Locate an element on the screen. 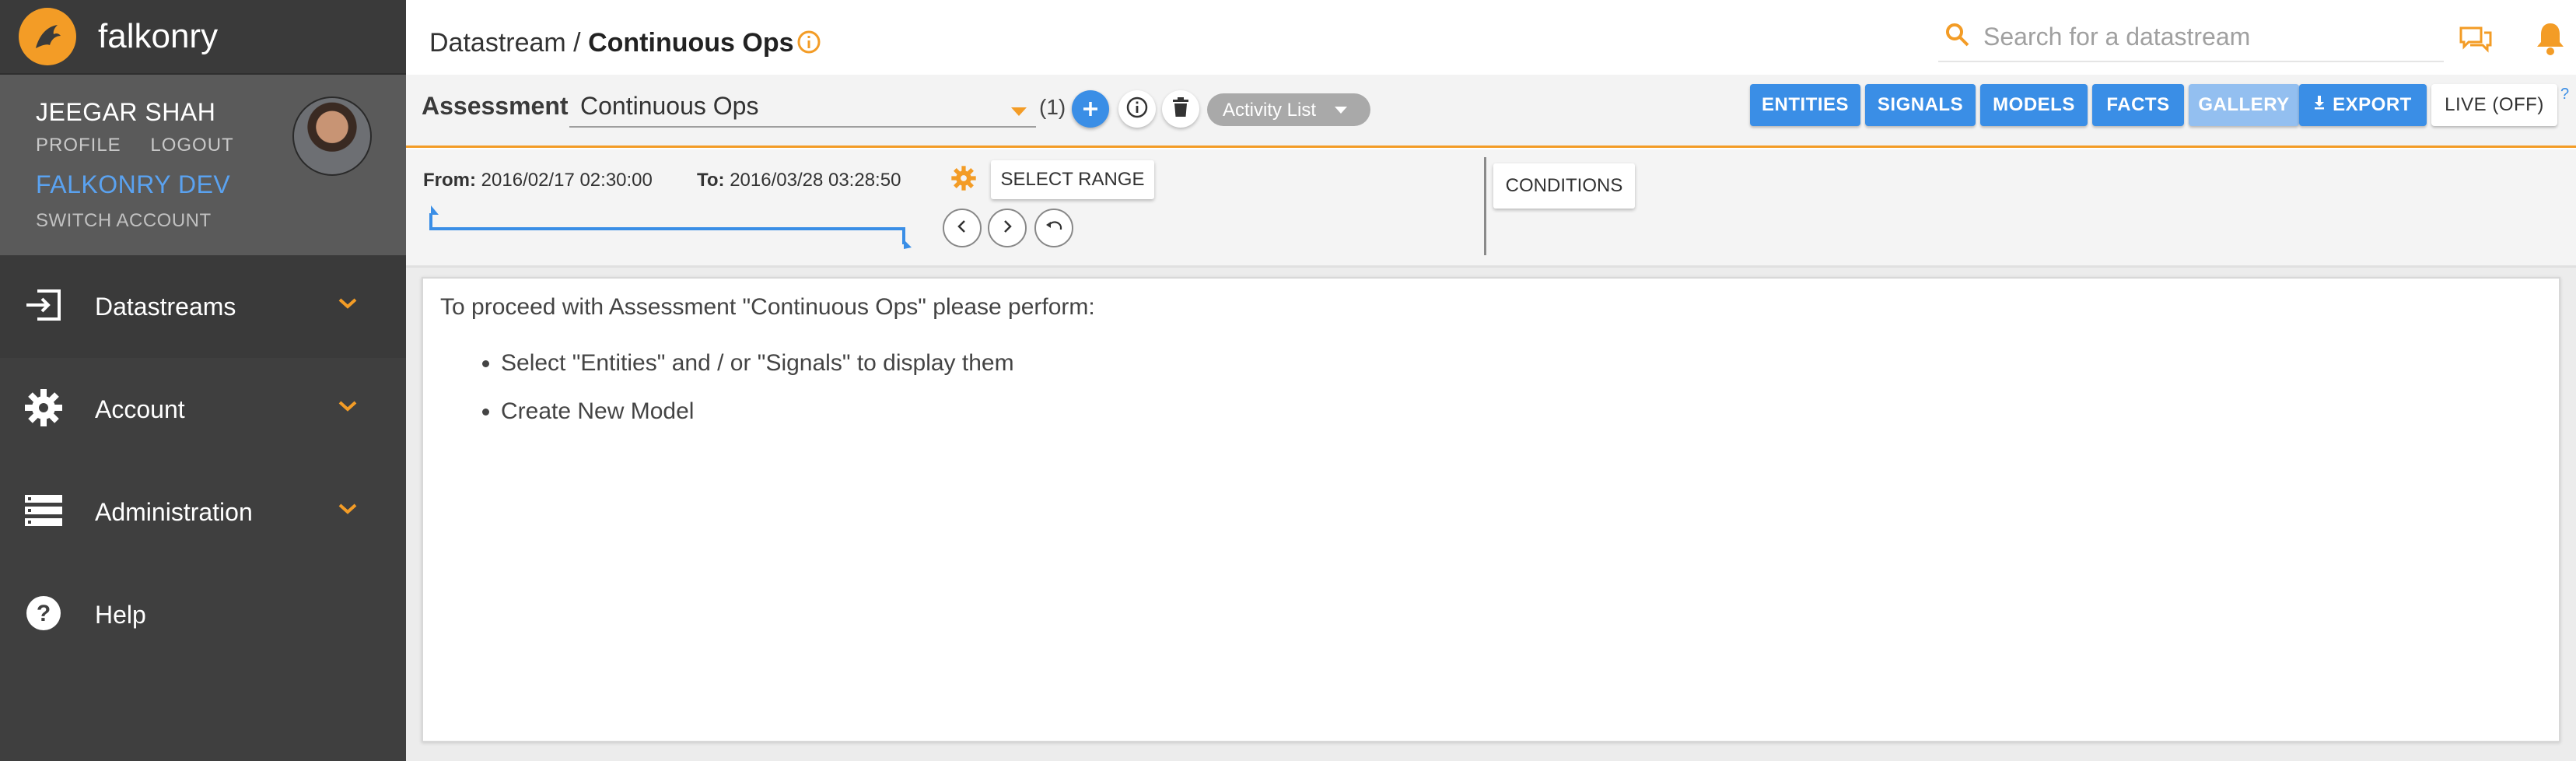 The width and height of the screenshot is (2576, 761). live-toggle-button: LIVE (OFF) is located at coordinates (2494, 105).